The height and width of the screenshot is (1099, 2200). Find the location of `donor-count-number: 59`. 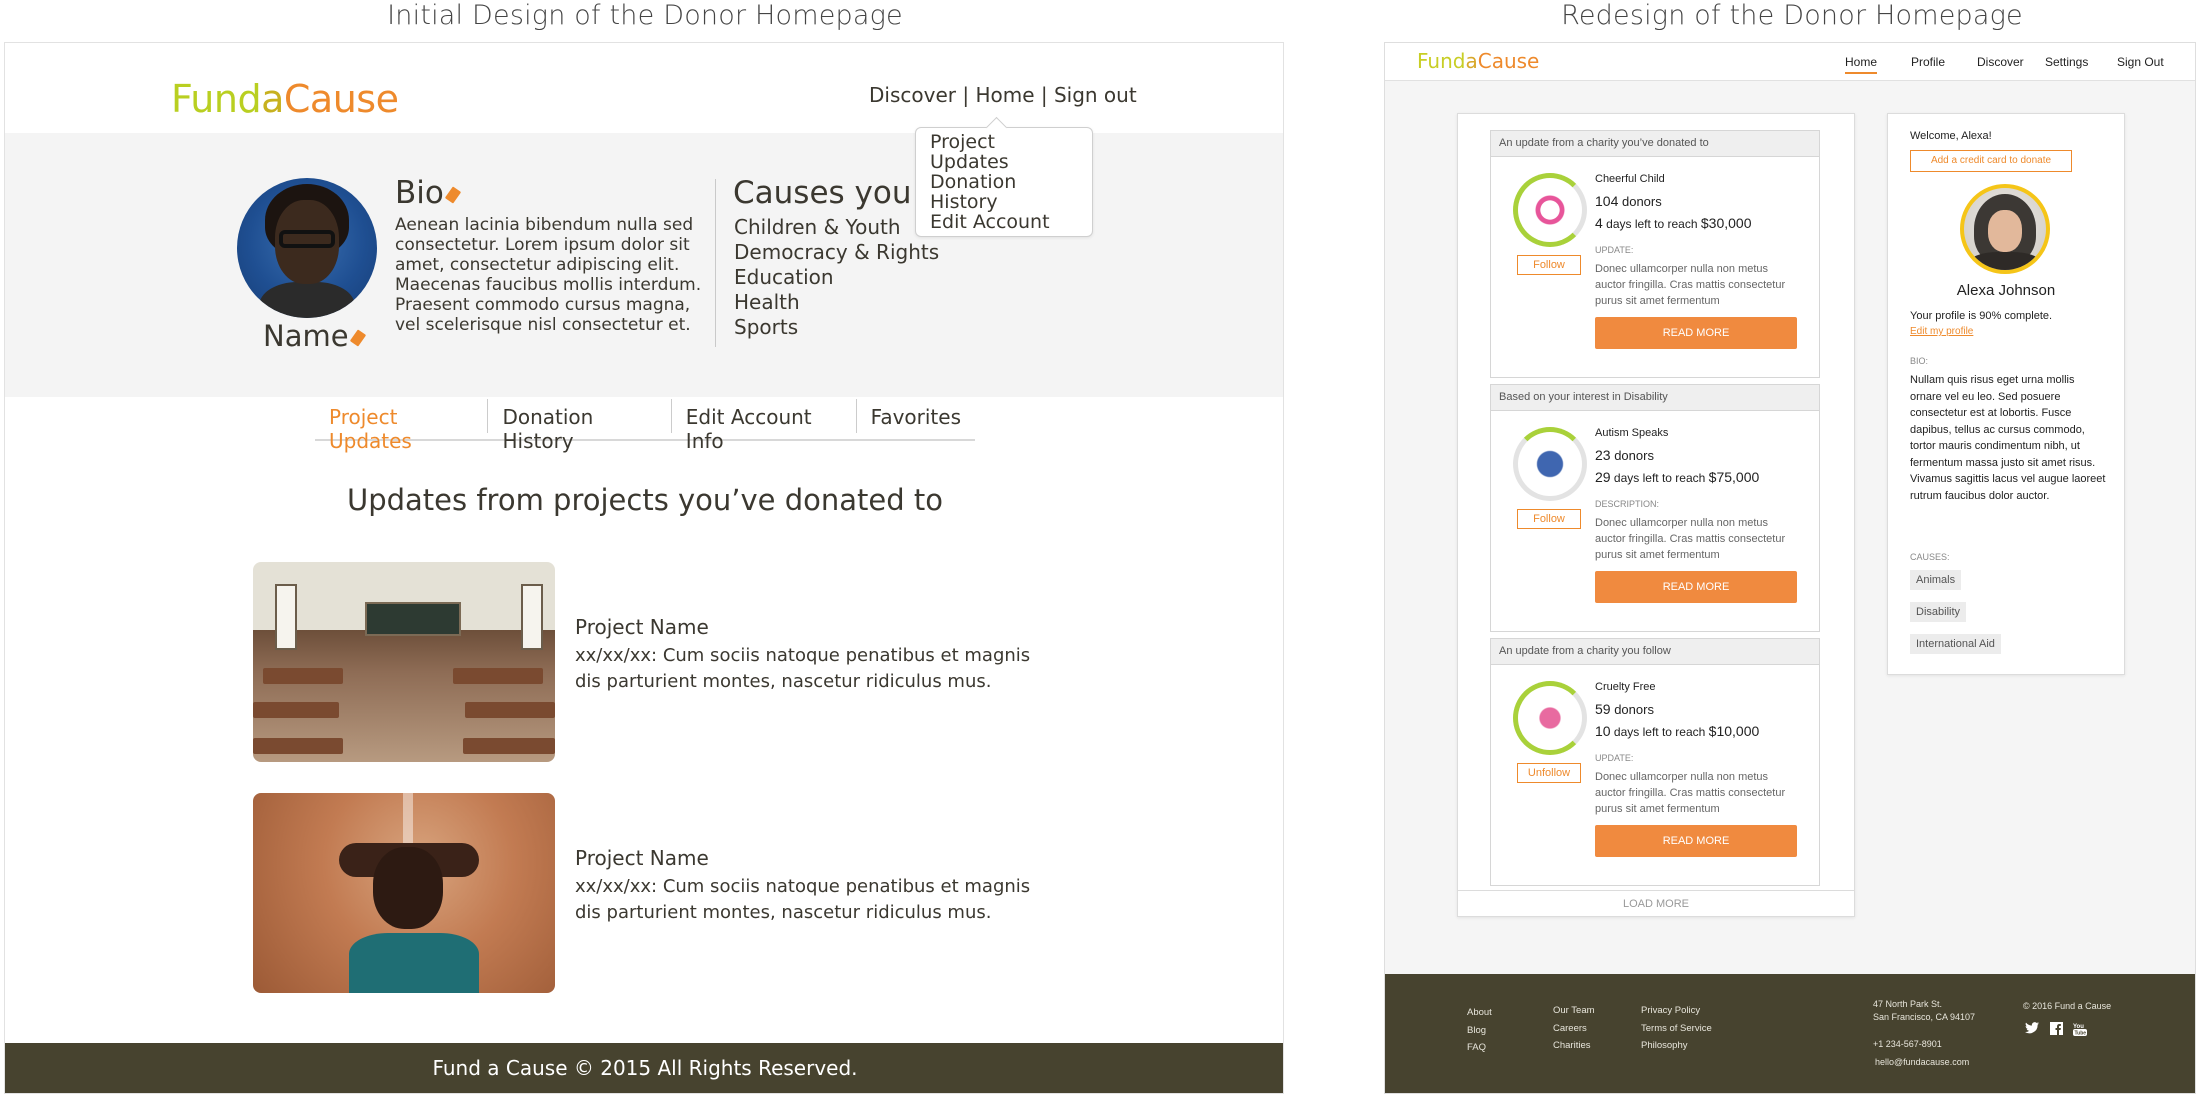

donor-count-number: 59 is located at coordinates (1603, 709).